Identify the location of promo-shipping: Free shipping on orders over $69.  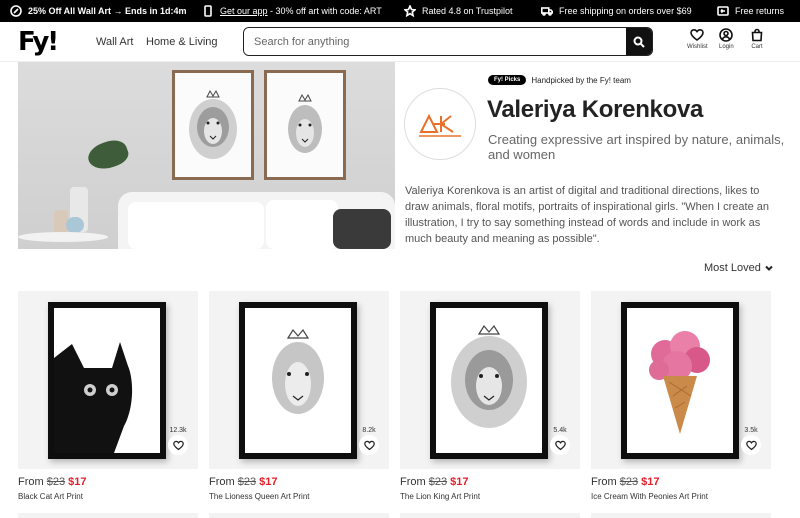
(616, 11).